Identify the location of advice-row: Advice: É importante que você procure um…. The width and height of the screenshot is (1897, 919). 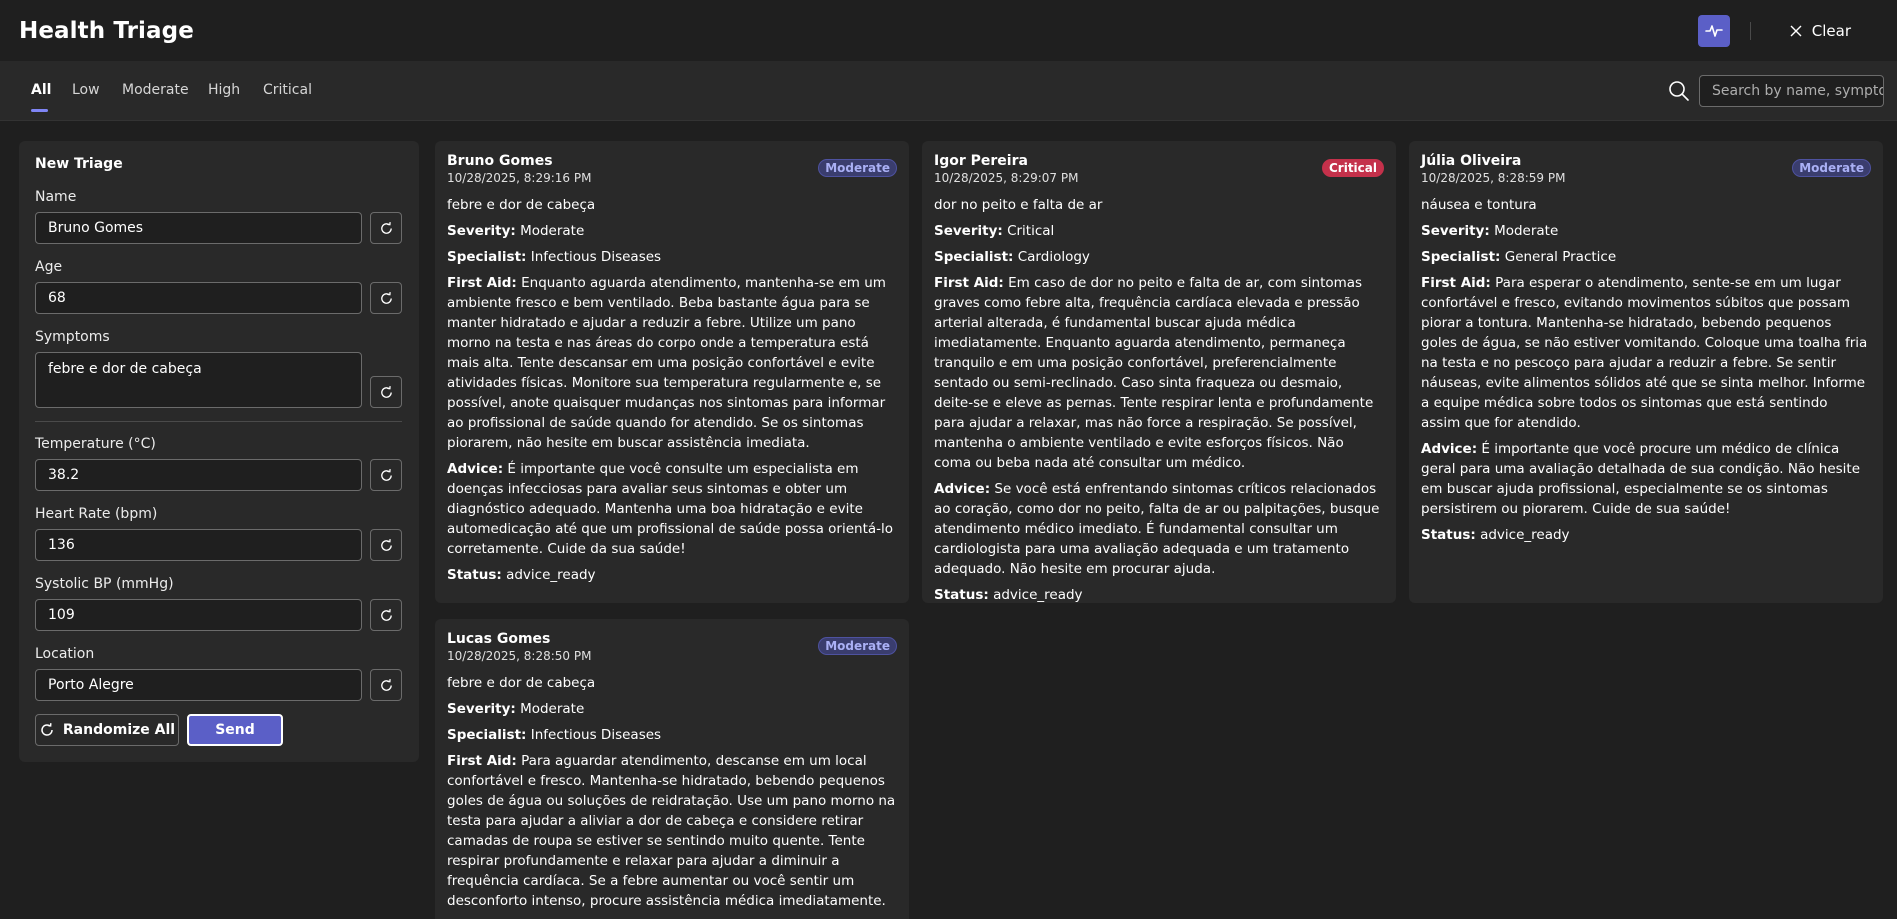
(1646, 479).